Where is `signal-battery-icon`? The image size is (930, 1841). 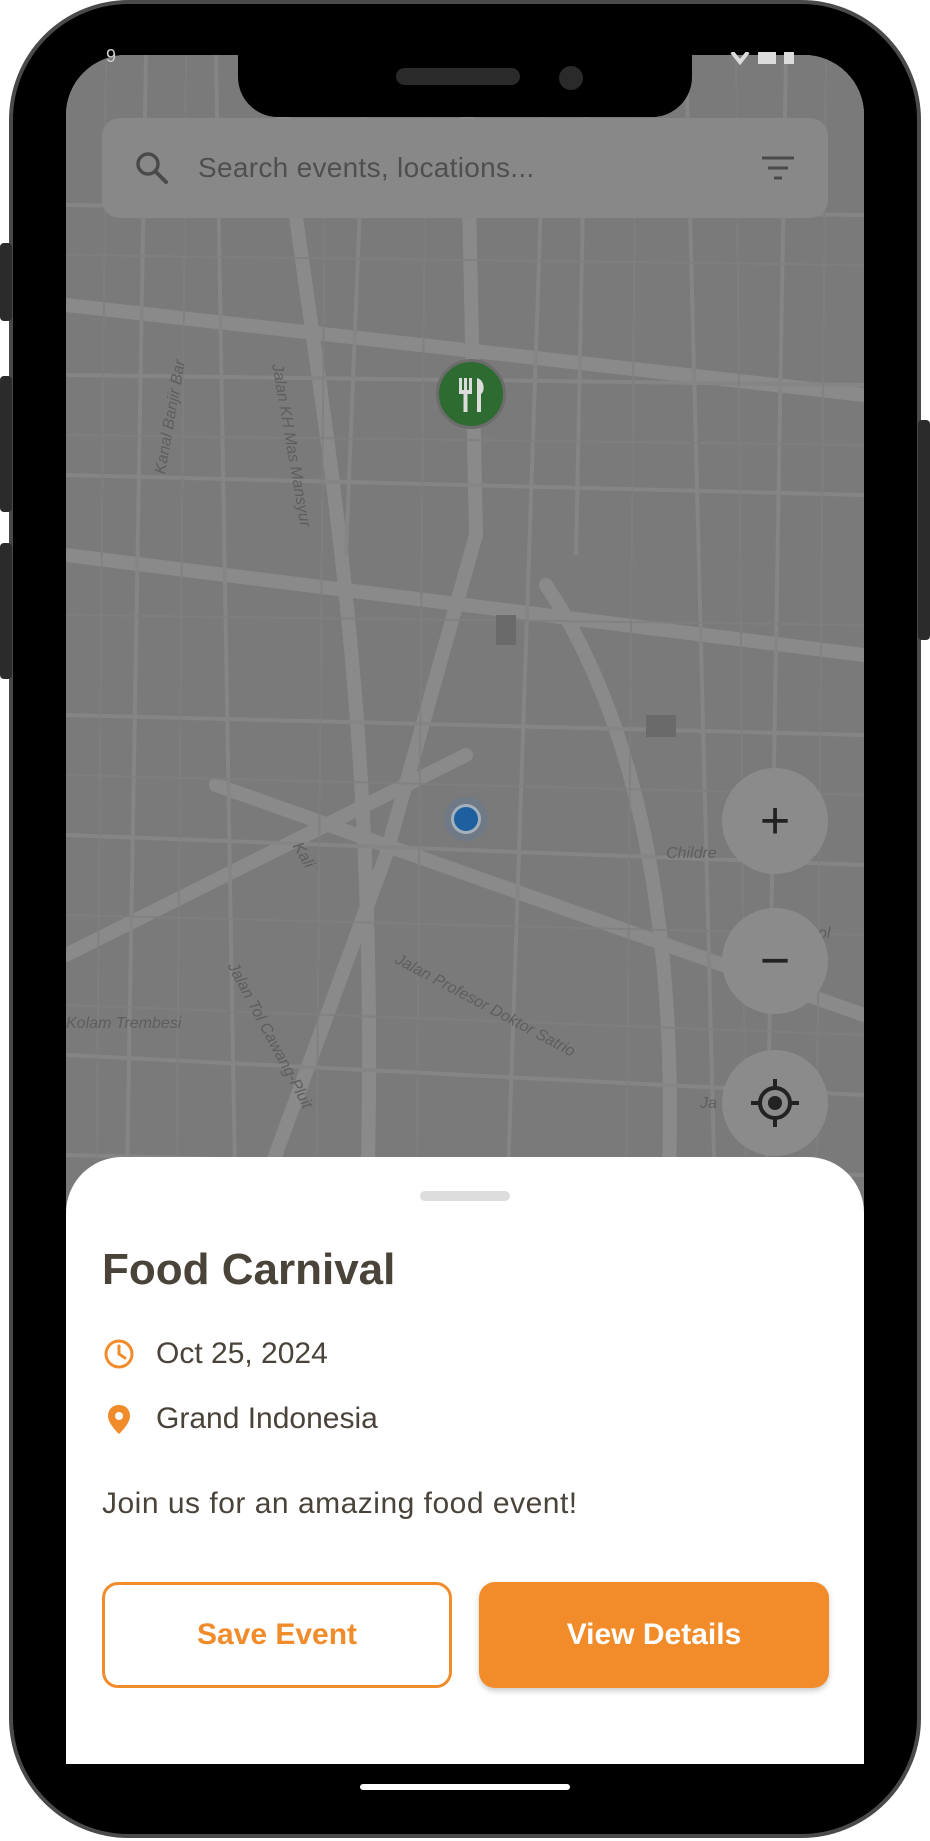 signal-battery-icon is located at coordinates (762, 58).